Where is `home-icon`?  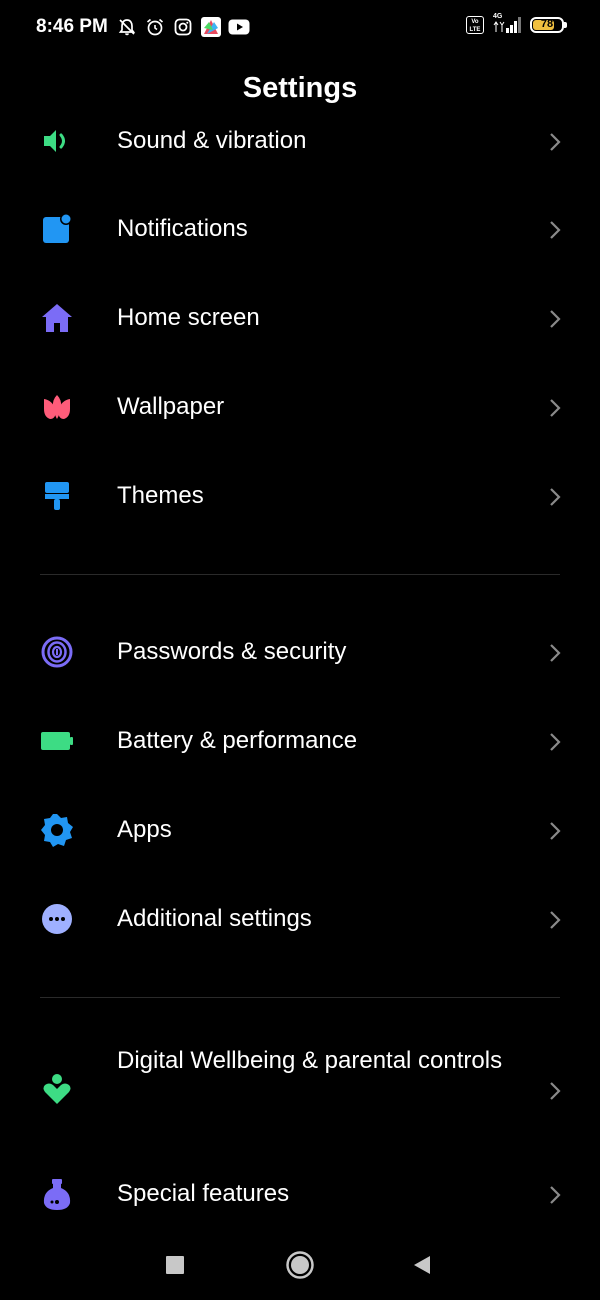
home-icon is located at coordinates (57, 318).